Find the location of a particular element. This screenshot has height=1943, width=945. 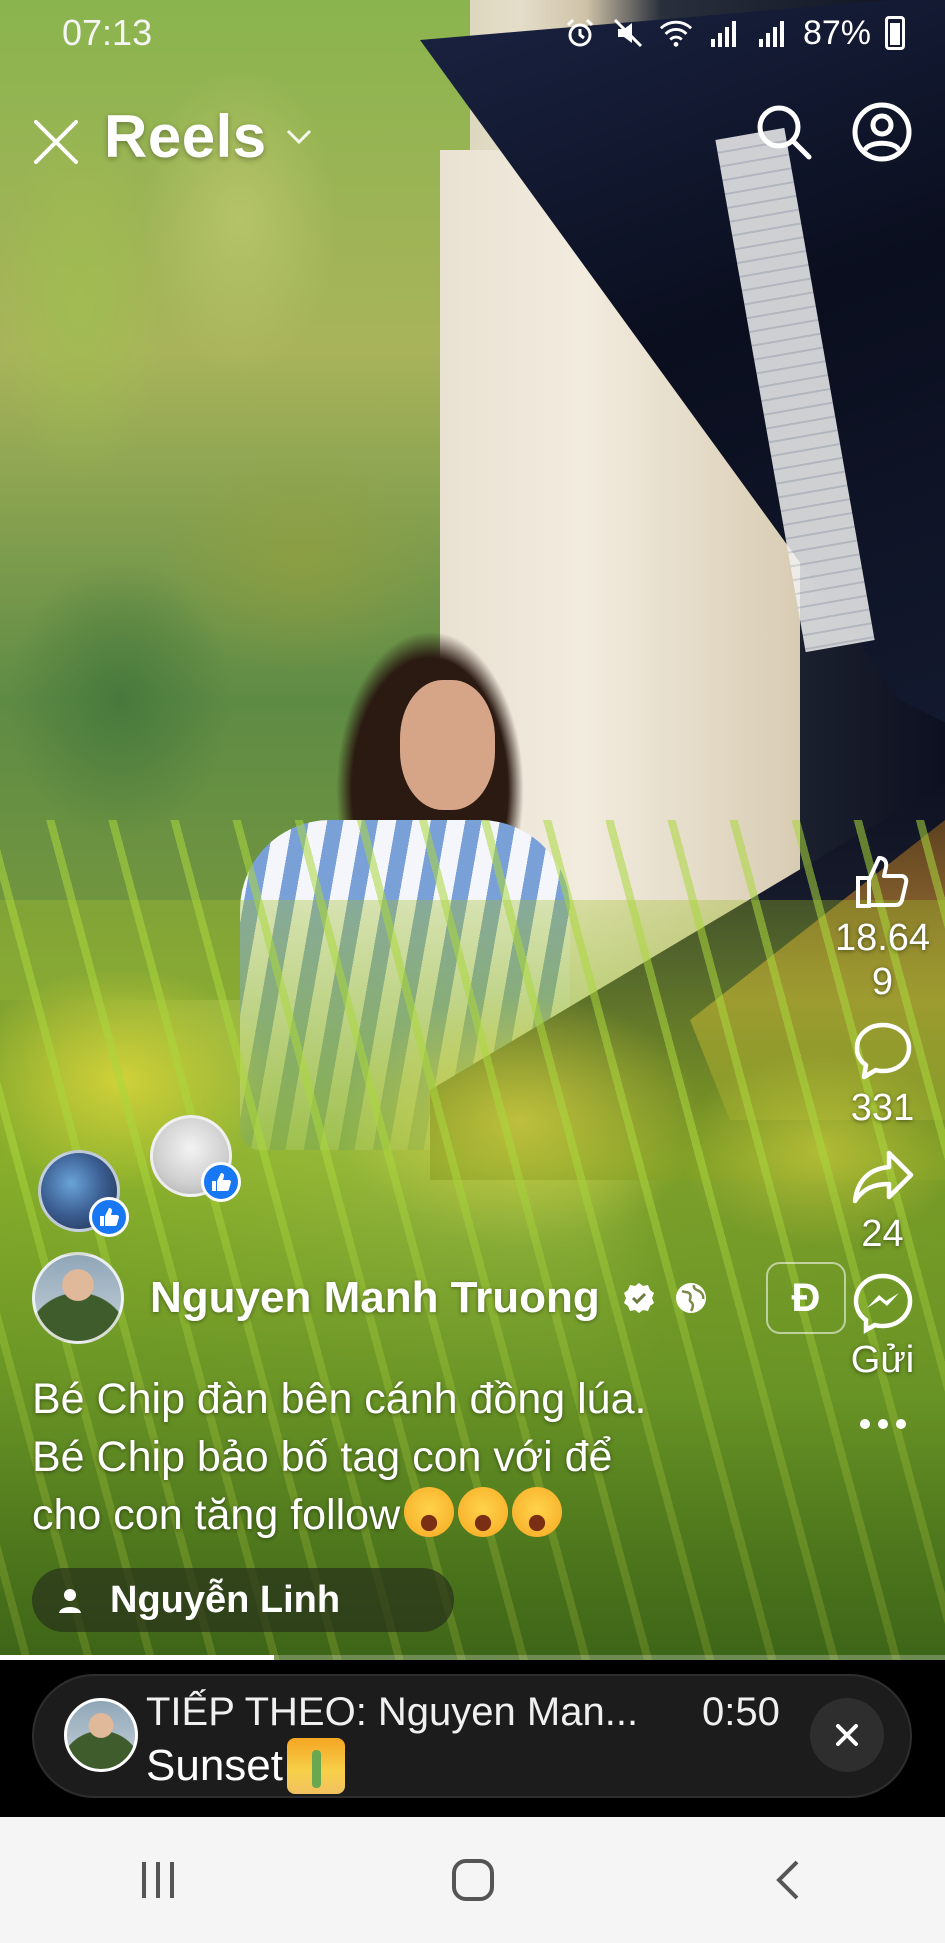

share-button is located at coordinates (883, 1177).